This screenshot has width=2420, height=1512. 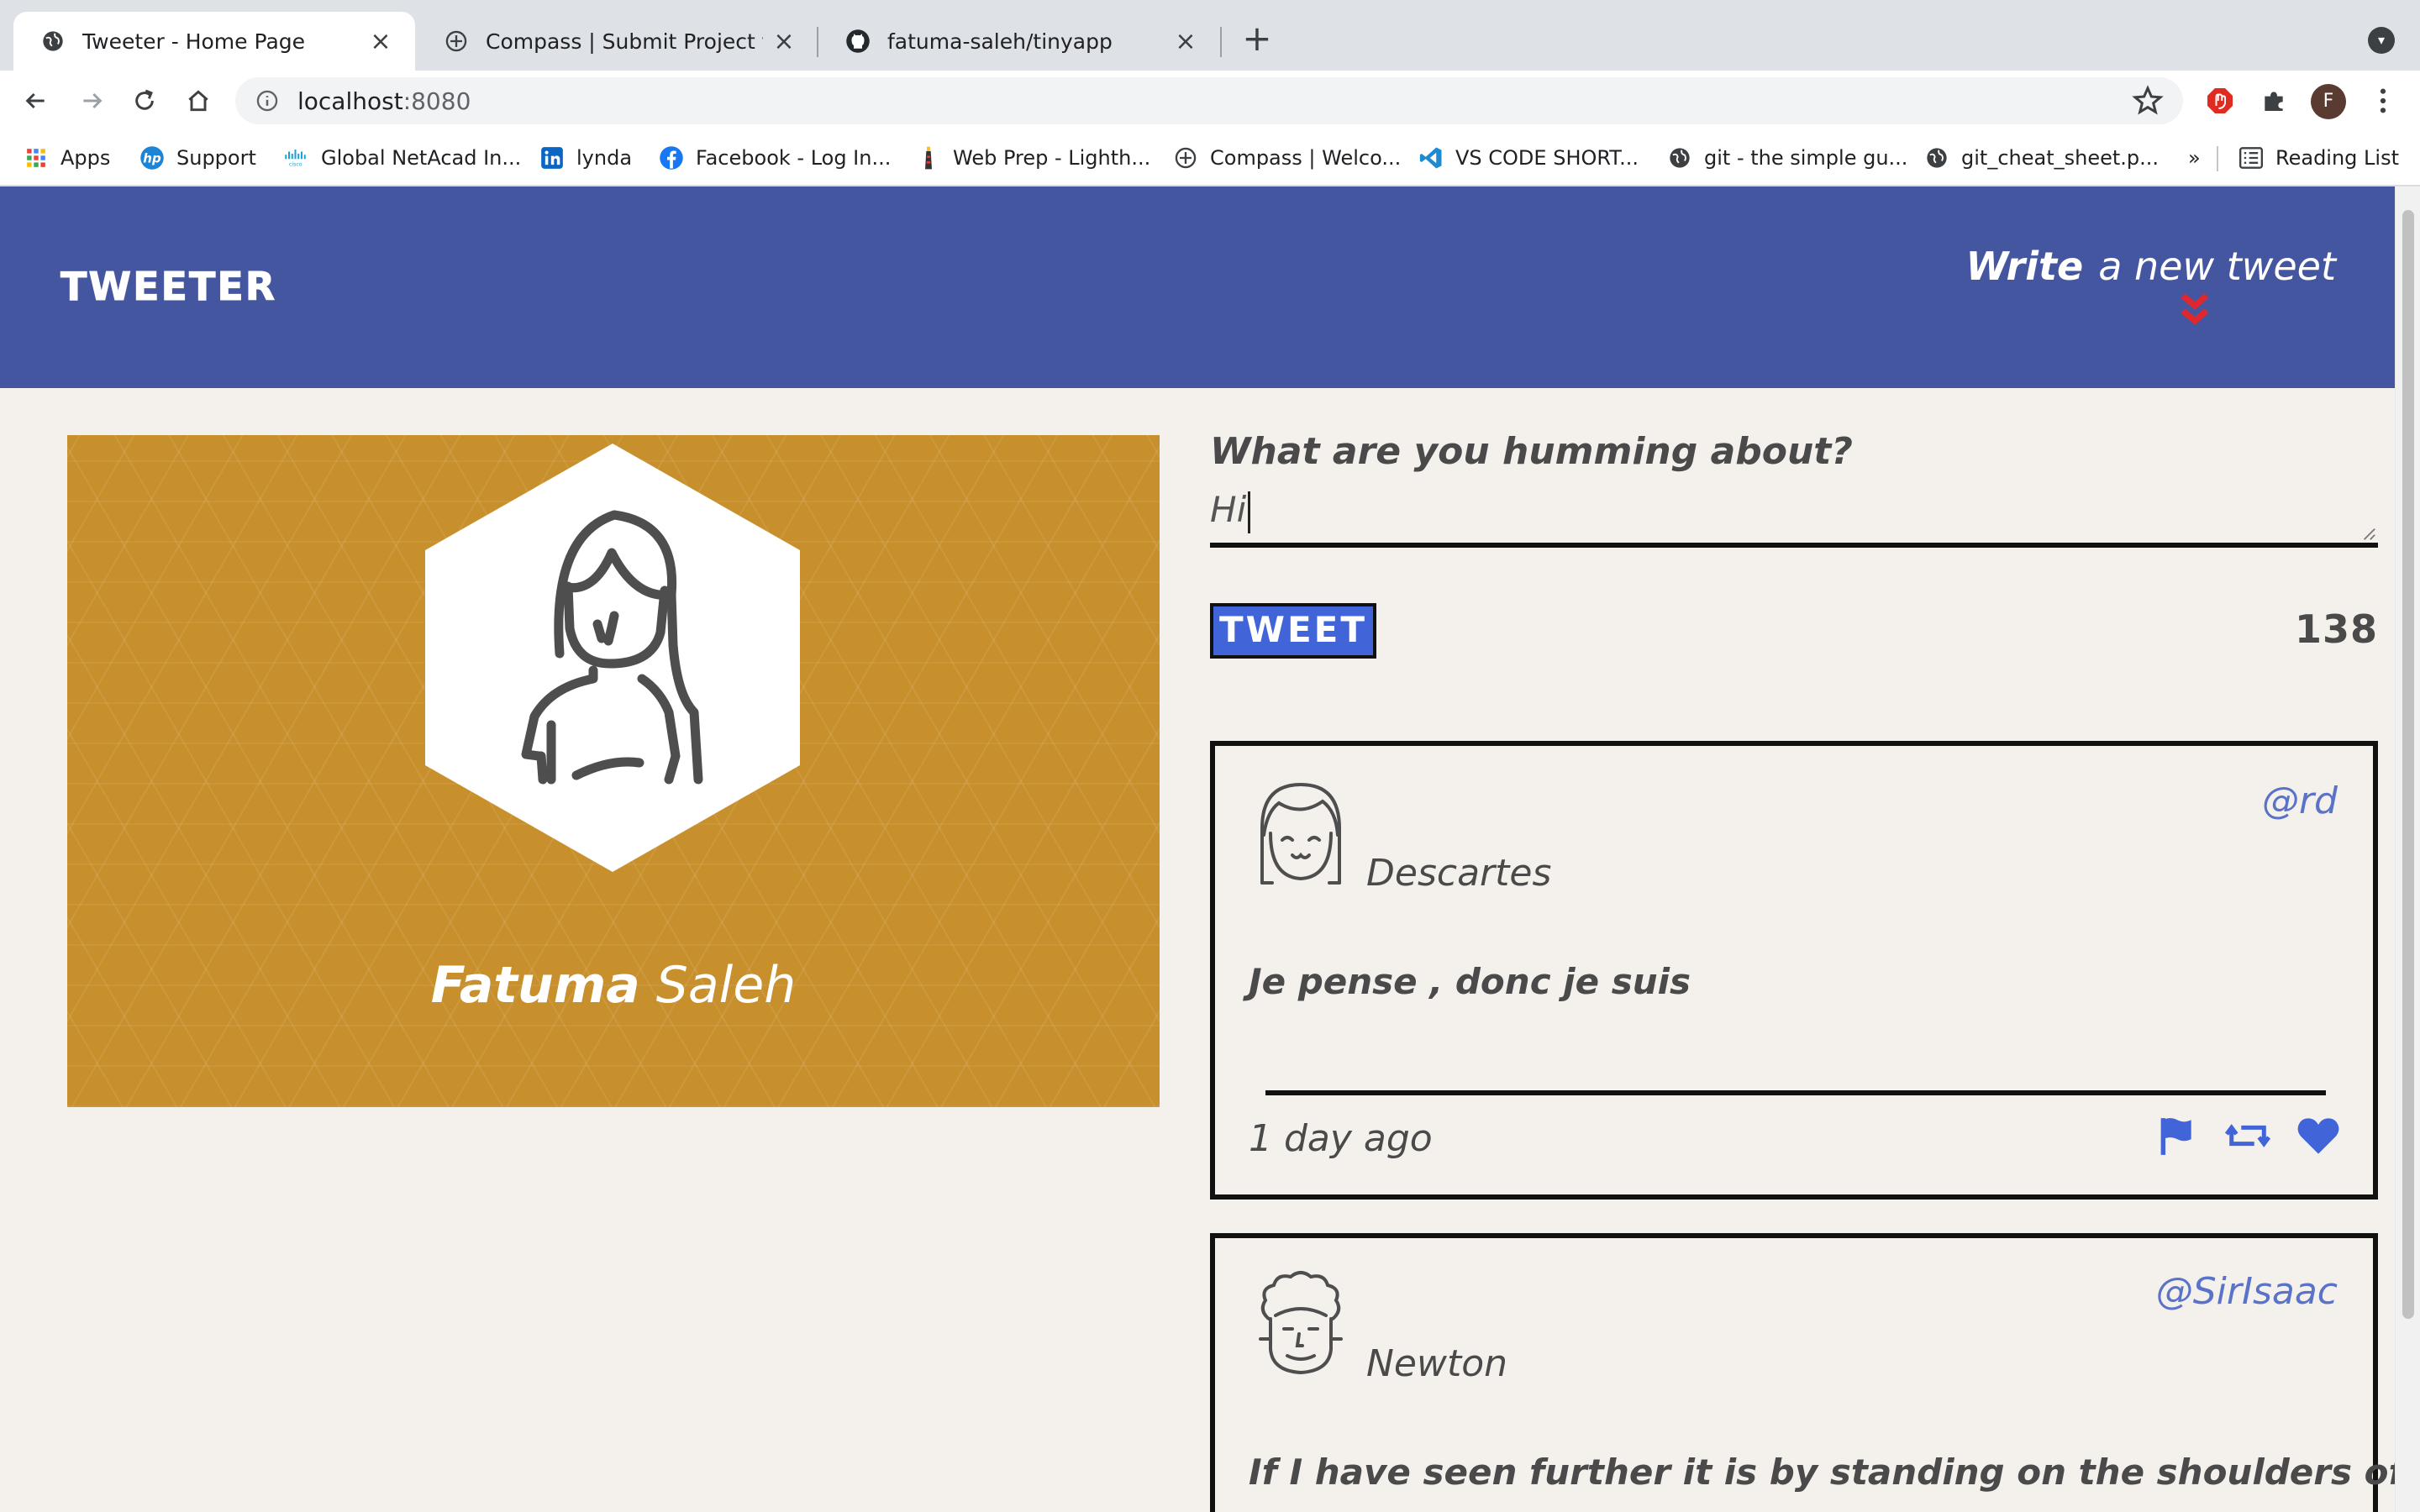 I want to click on reload-button, so click(x=144, y=100).